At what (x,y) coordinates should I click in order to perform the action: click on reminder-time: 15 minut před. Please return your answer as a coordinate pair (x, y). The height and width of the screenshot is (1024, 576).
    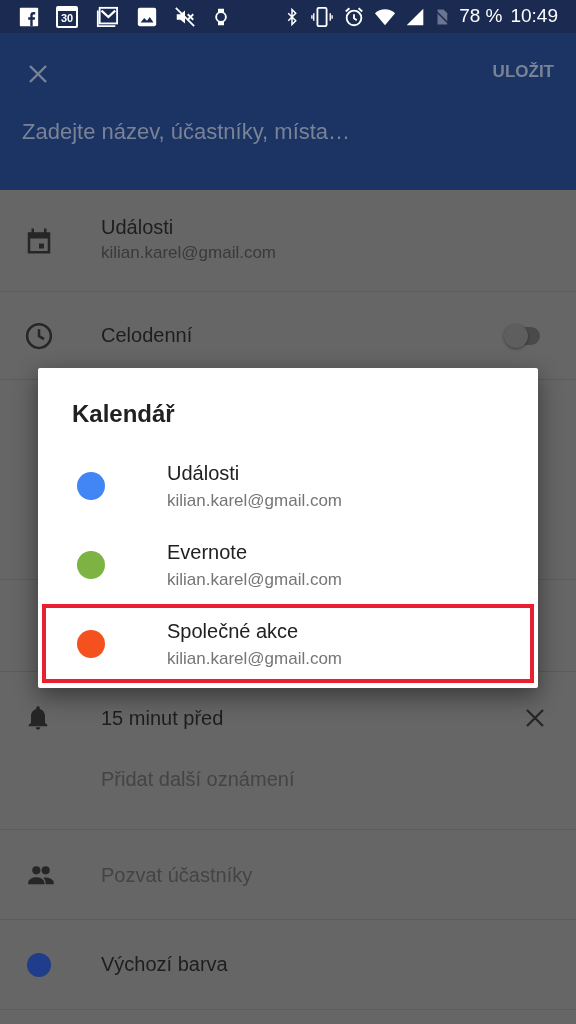
    Looking at the image, I should click on (163, 718).